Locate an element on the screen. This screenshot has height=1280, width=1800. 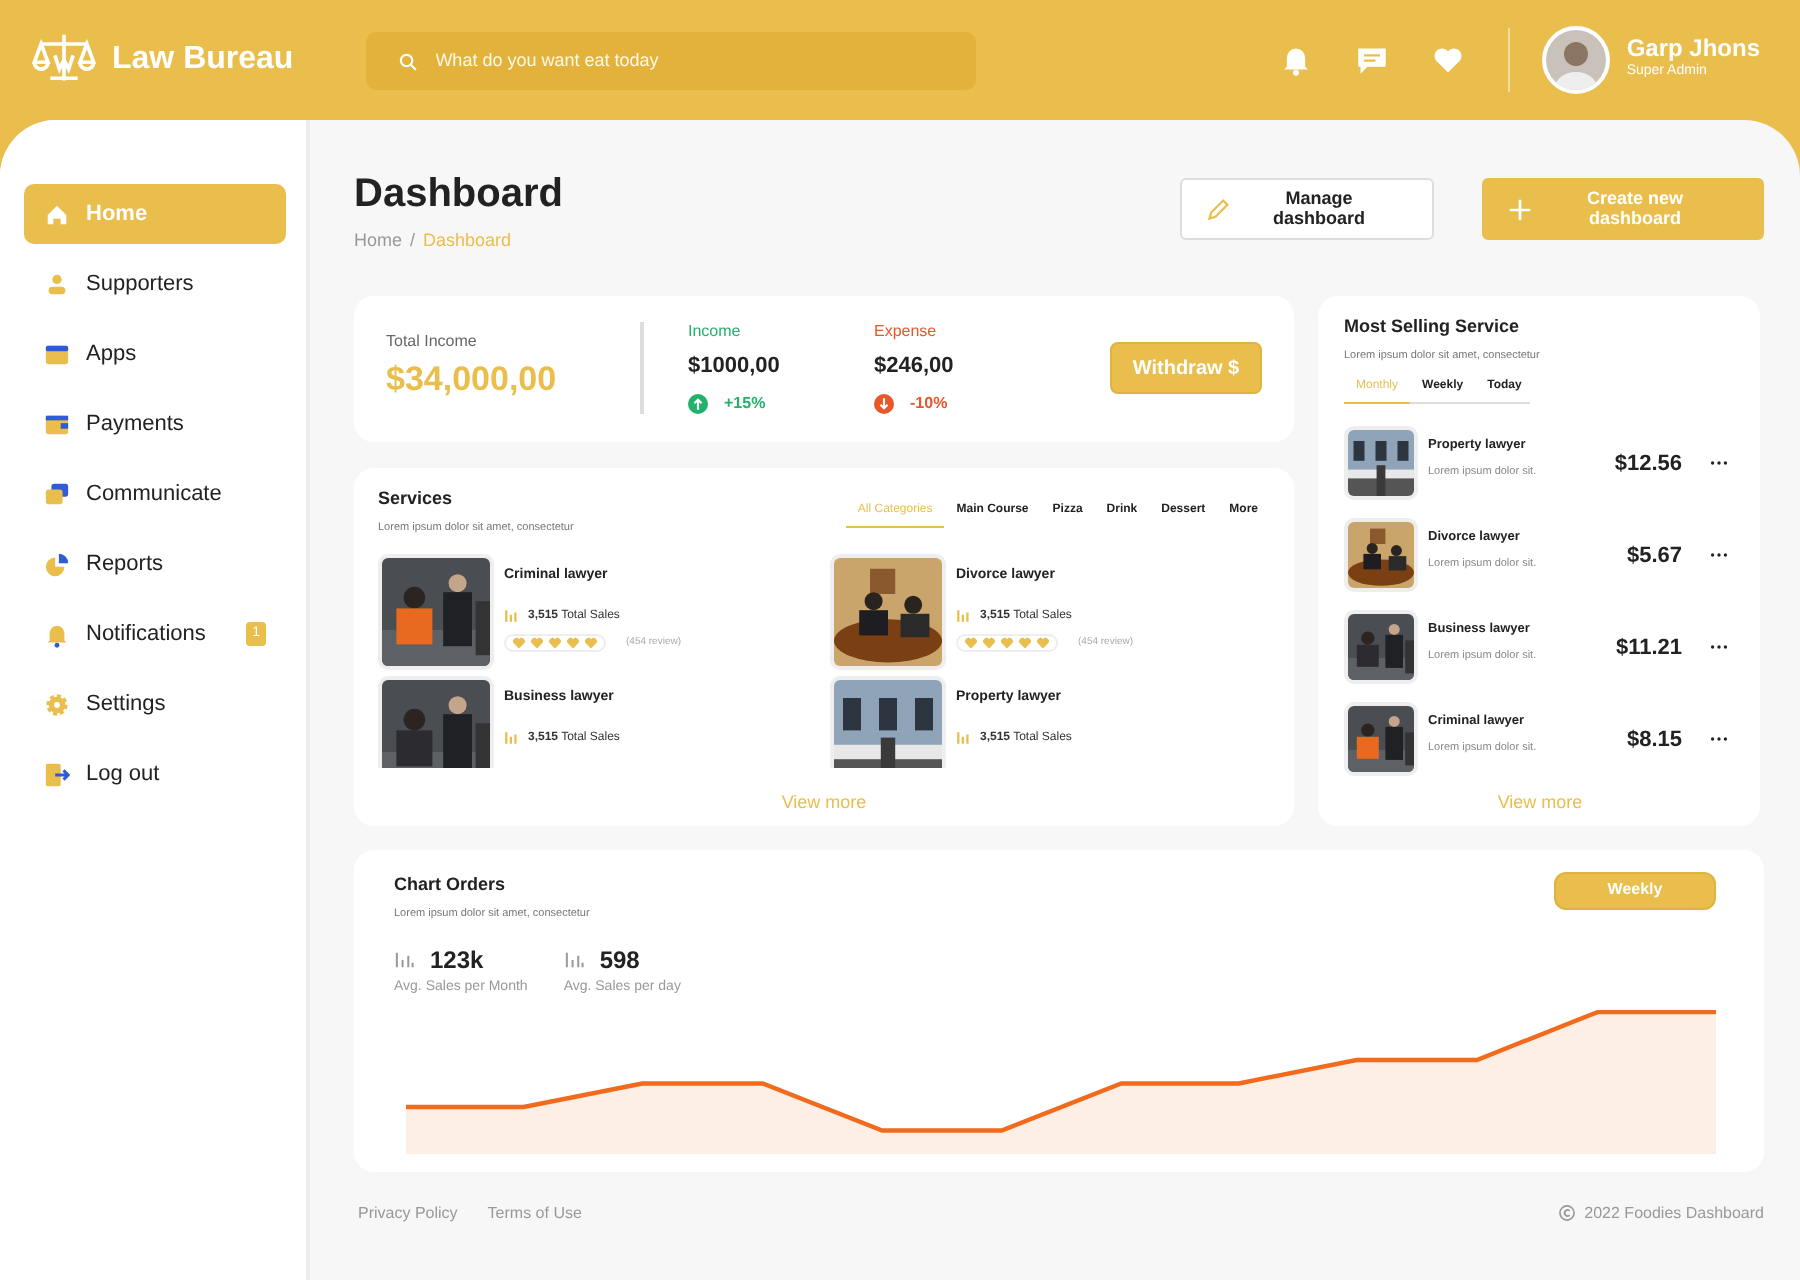
sidebar-item: Payments is located at coordinates (155, 424).